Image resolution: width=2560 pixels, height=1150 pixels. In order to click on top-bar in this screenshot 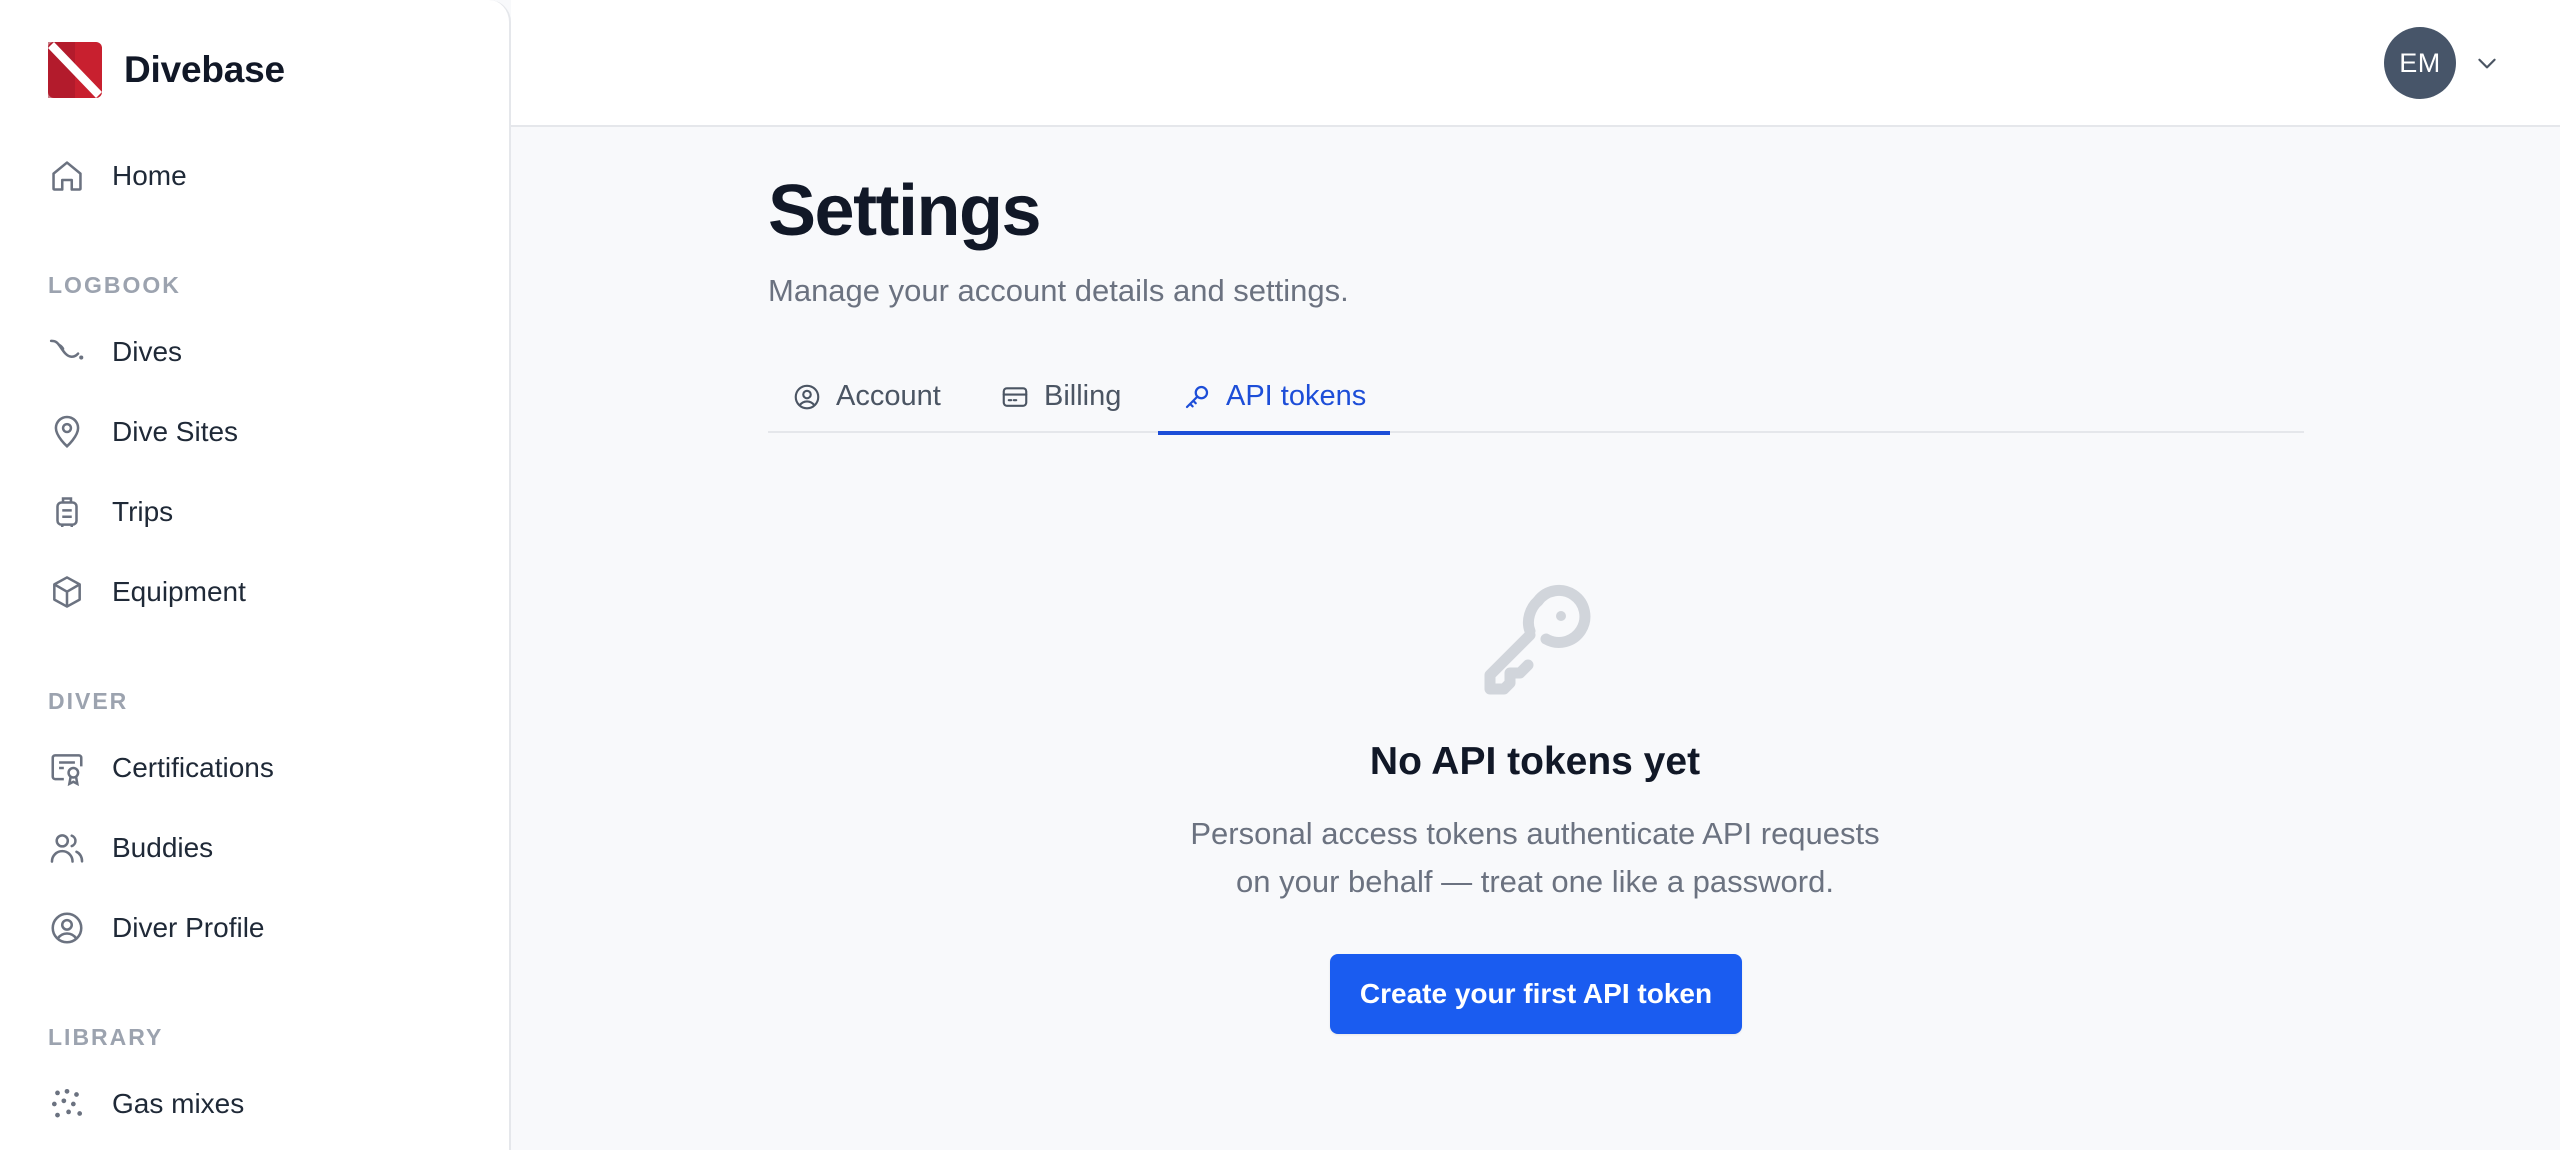, I will do `click(1535, 63)`.